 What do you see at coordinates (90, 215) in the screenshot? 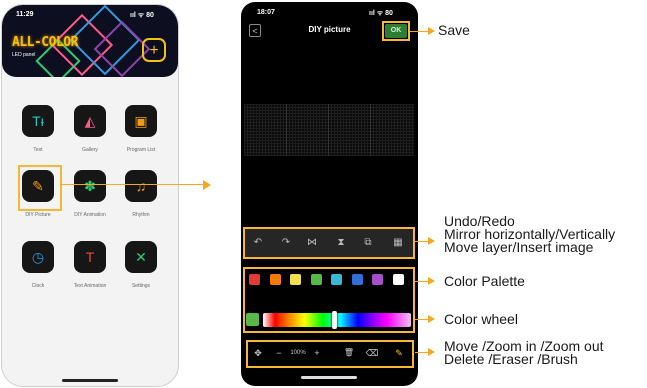
I see `app-label: DIY Animation` at bounding box center [90, 215].